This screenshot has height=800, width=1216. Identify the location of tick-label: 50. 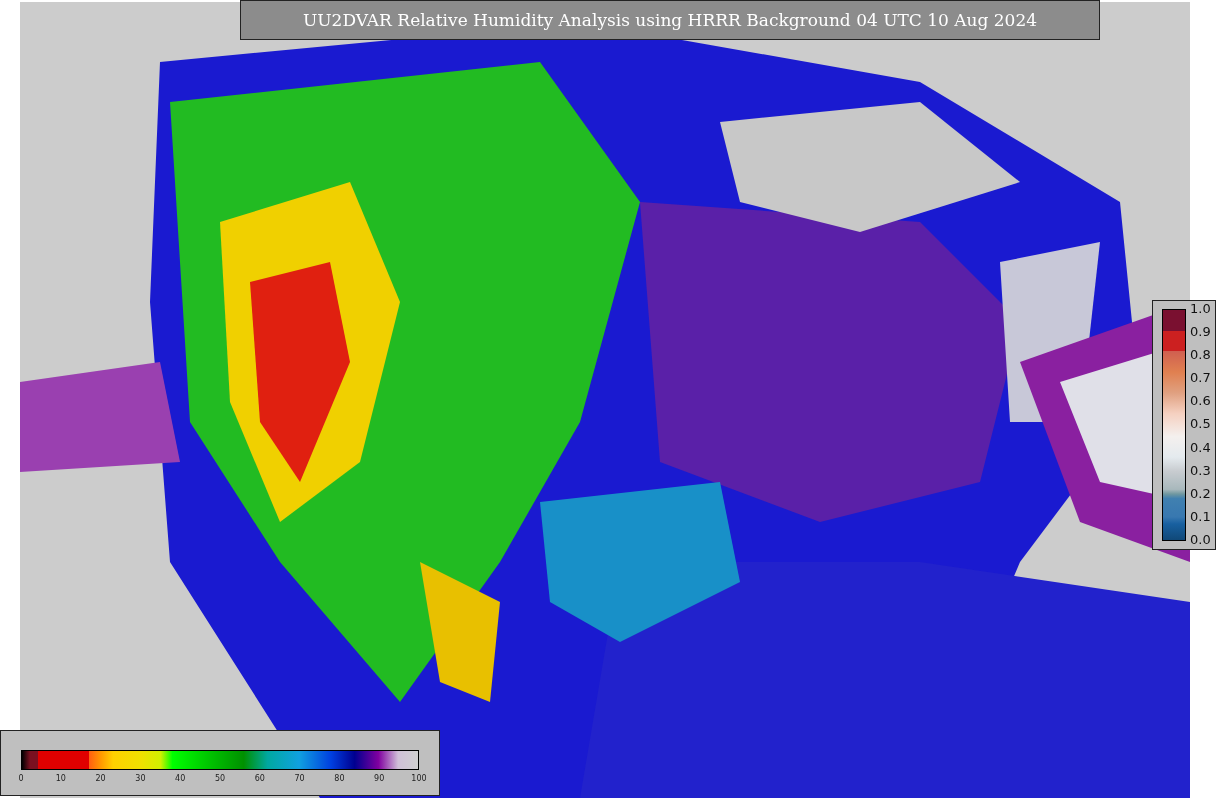
(220, 778).